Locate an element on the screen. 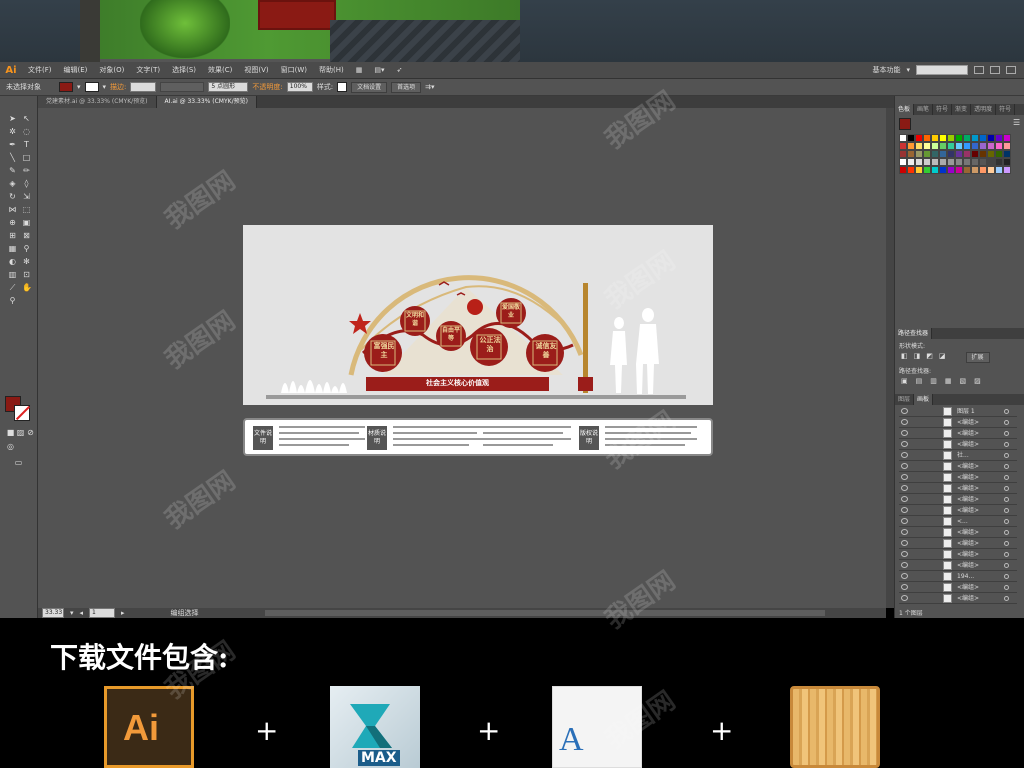 The height and width of the screenshot is (768, 1024). intersect-icon: ◩ is located at coordinates (929, 356).